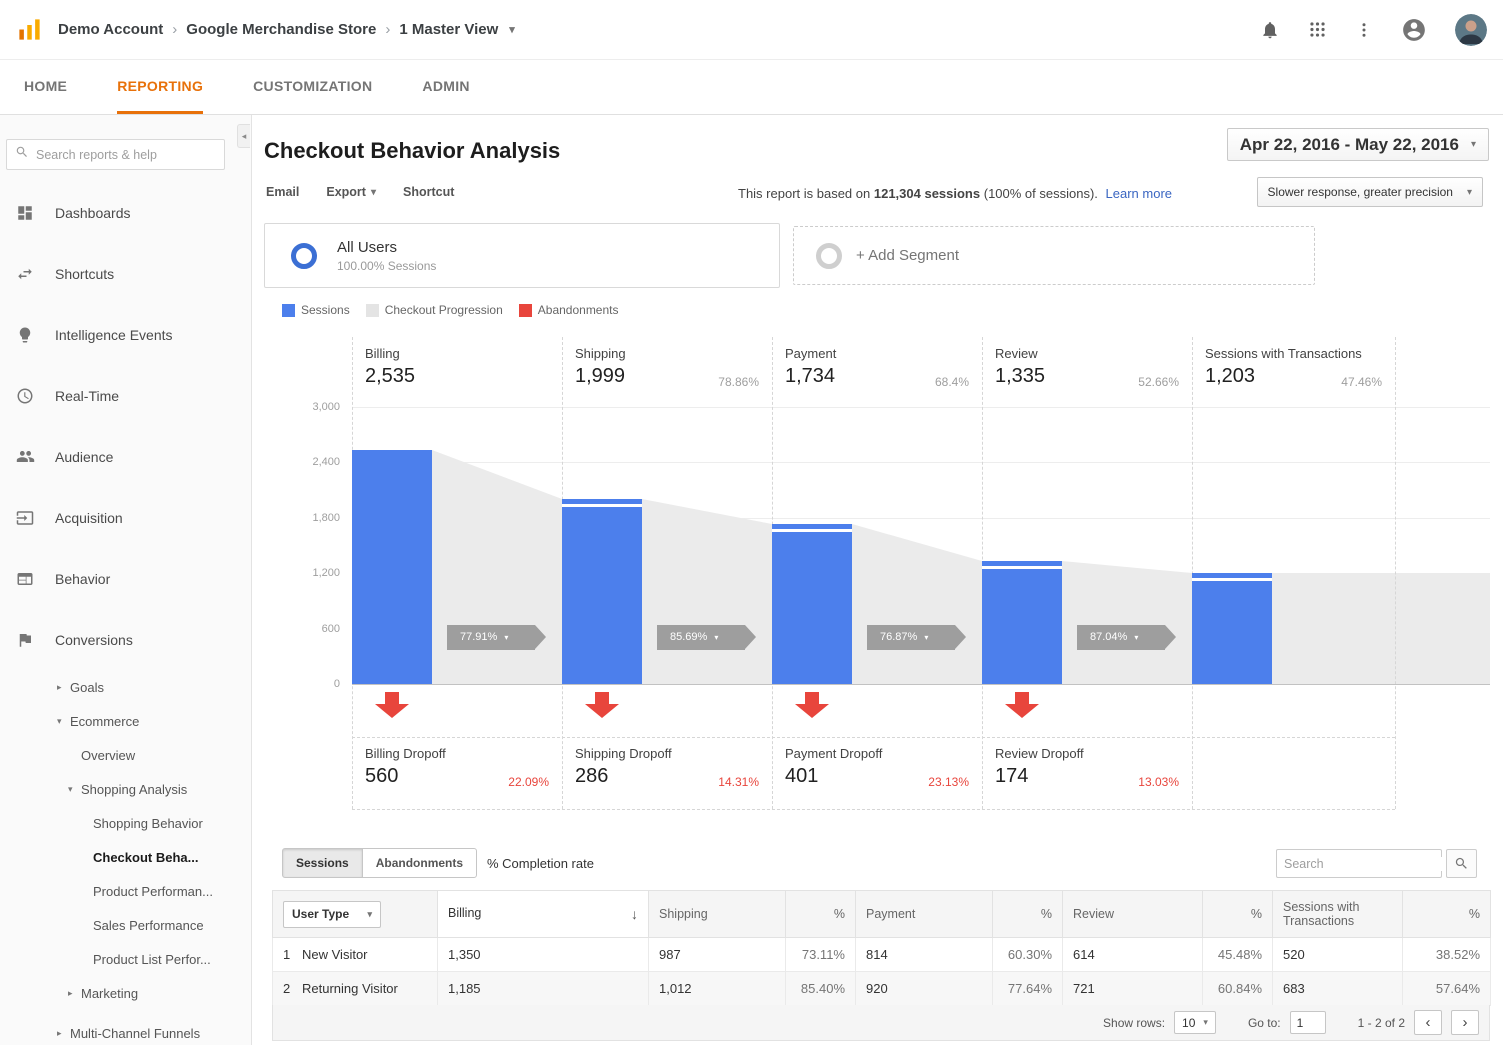 This screenshot has width=1503, height=1045. Describe the element at coordinates (448, 29) in the screenshot. I see `breadcrumb-item-1-master-view: 1 Master View` at that location.